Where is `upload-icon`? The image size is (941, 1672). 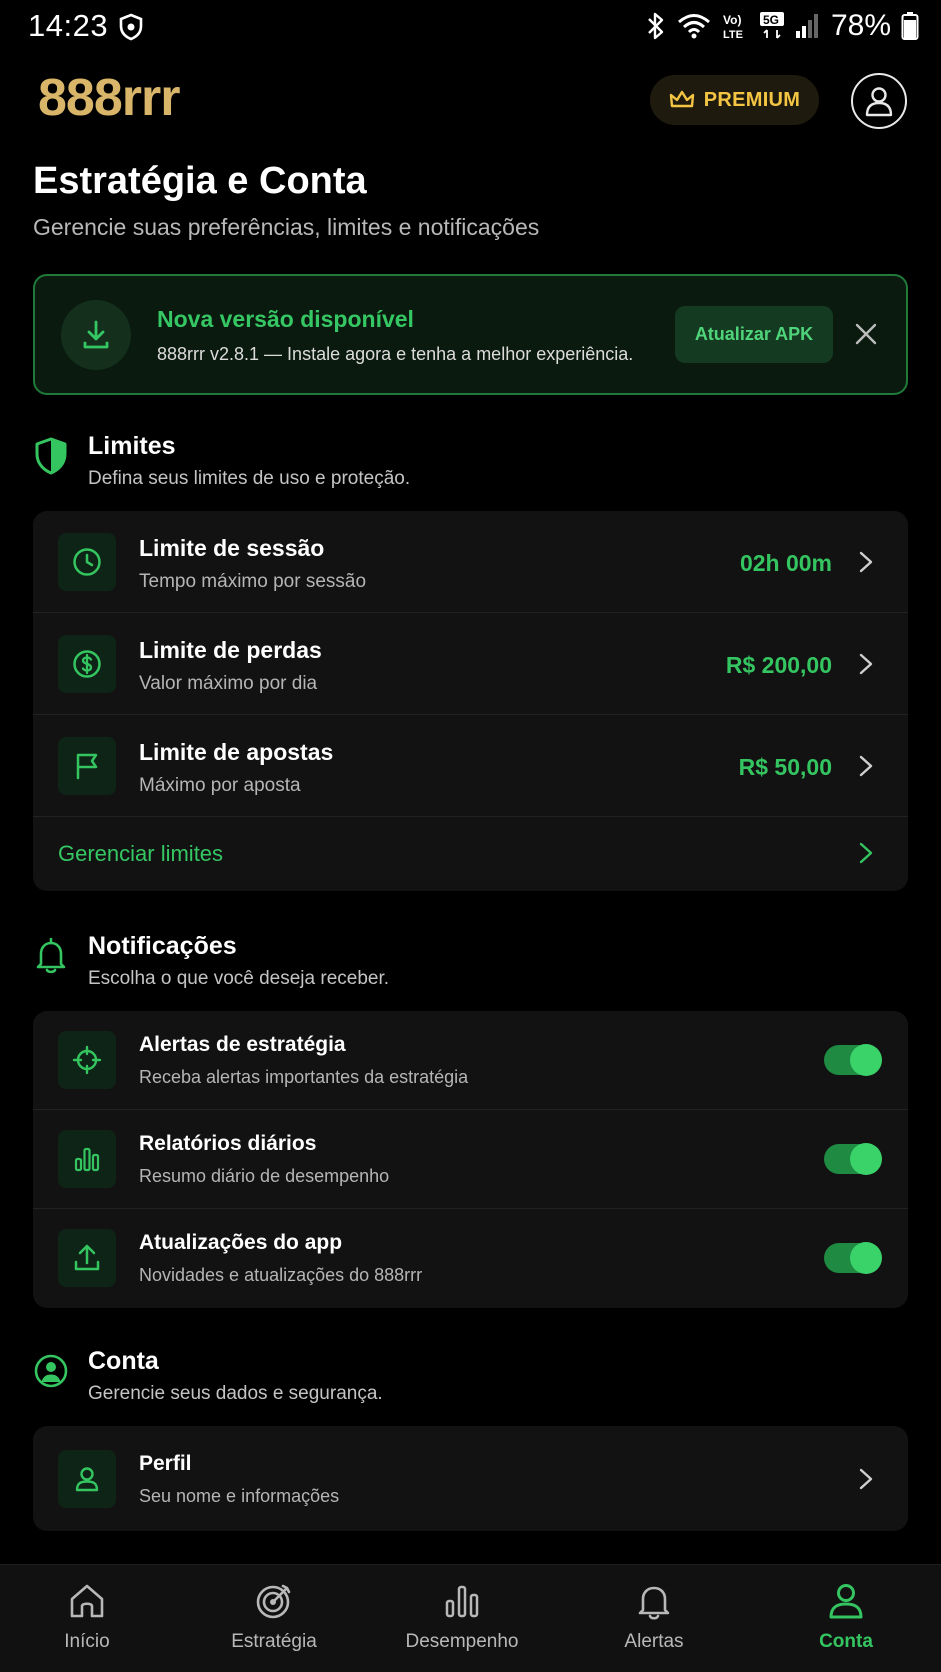 upload-icon is located at coordinates (87, 1257).